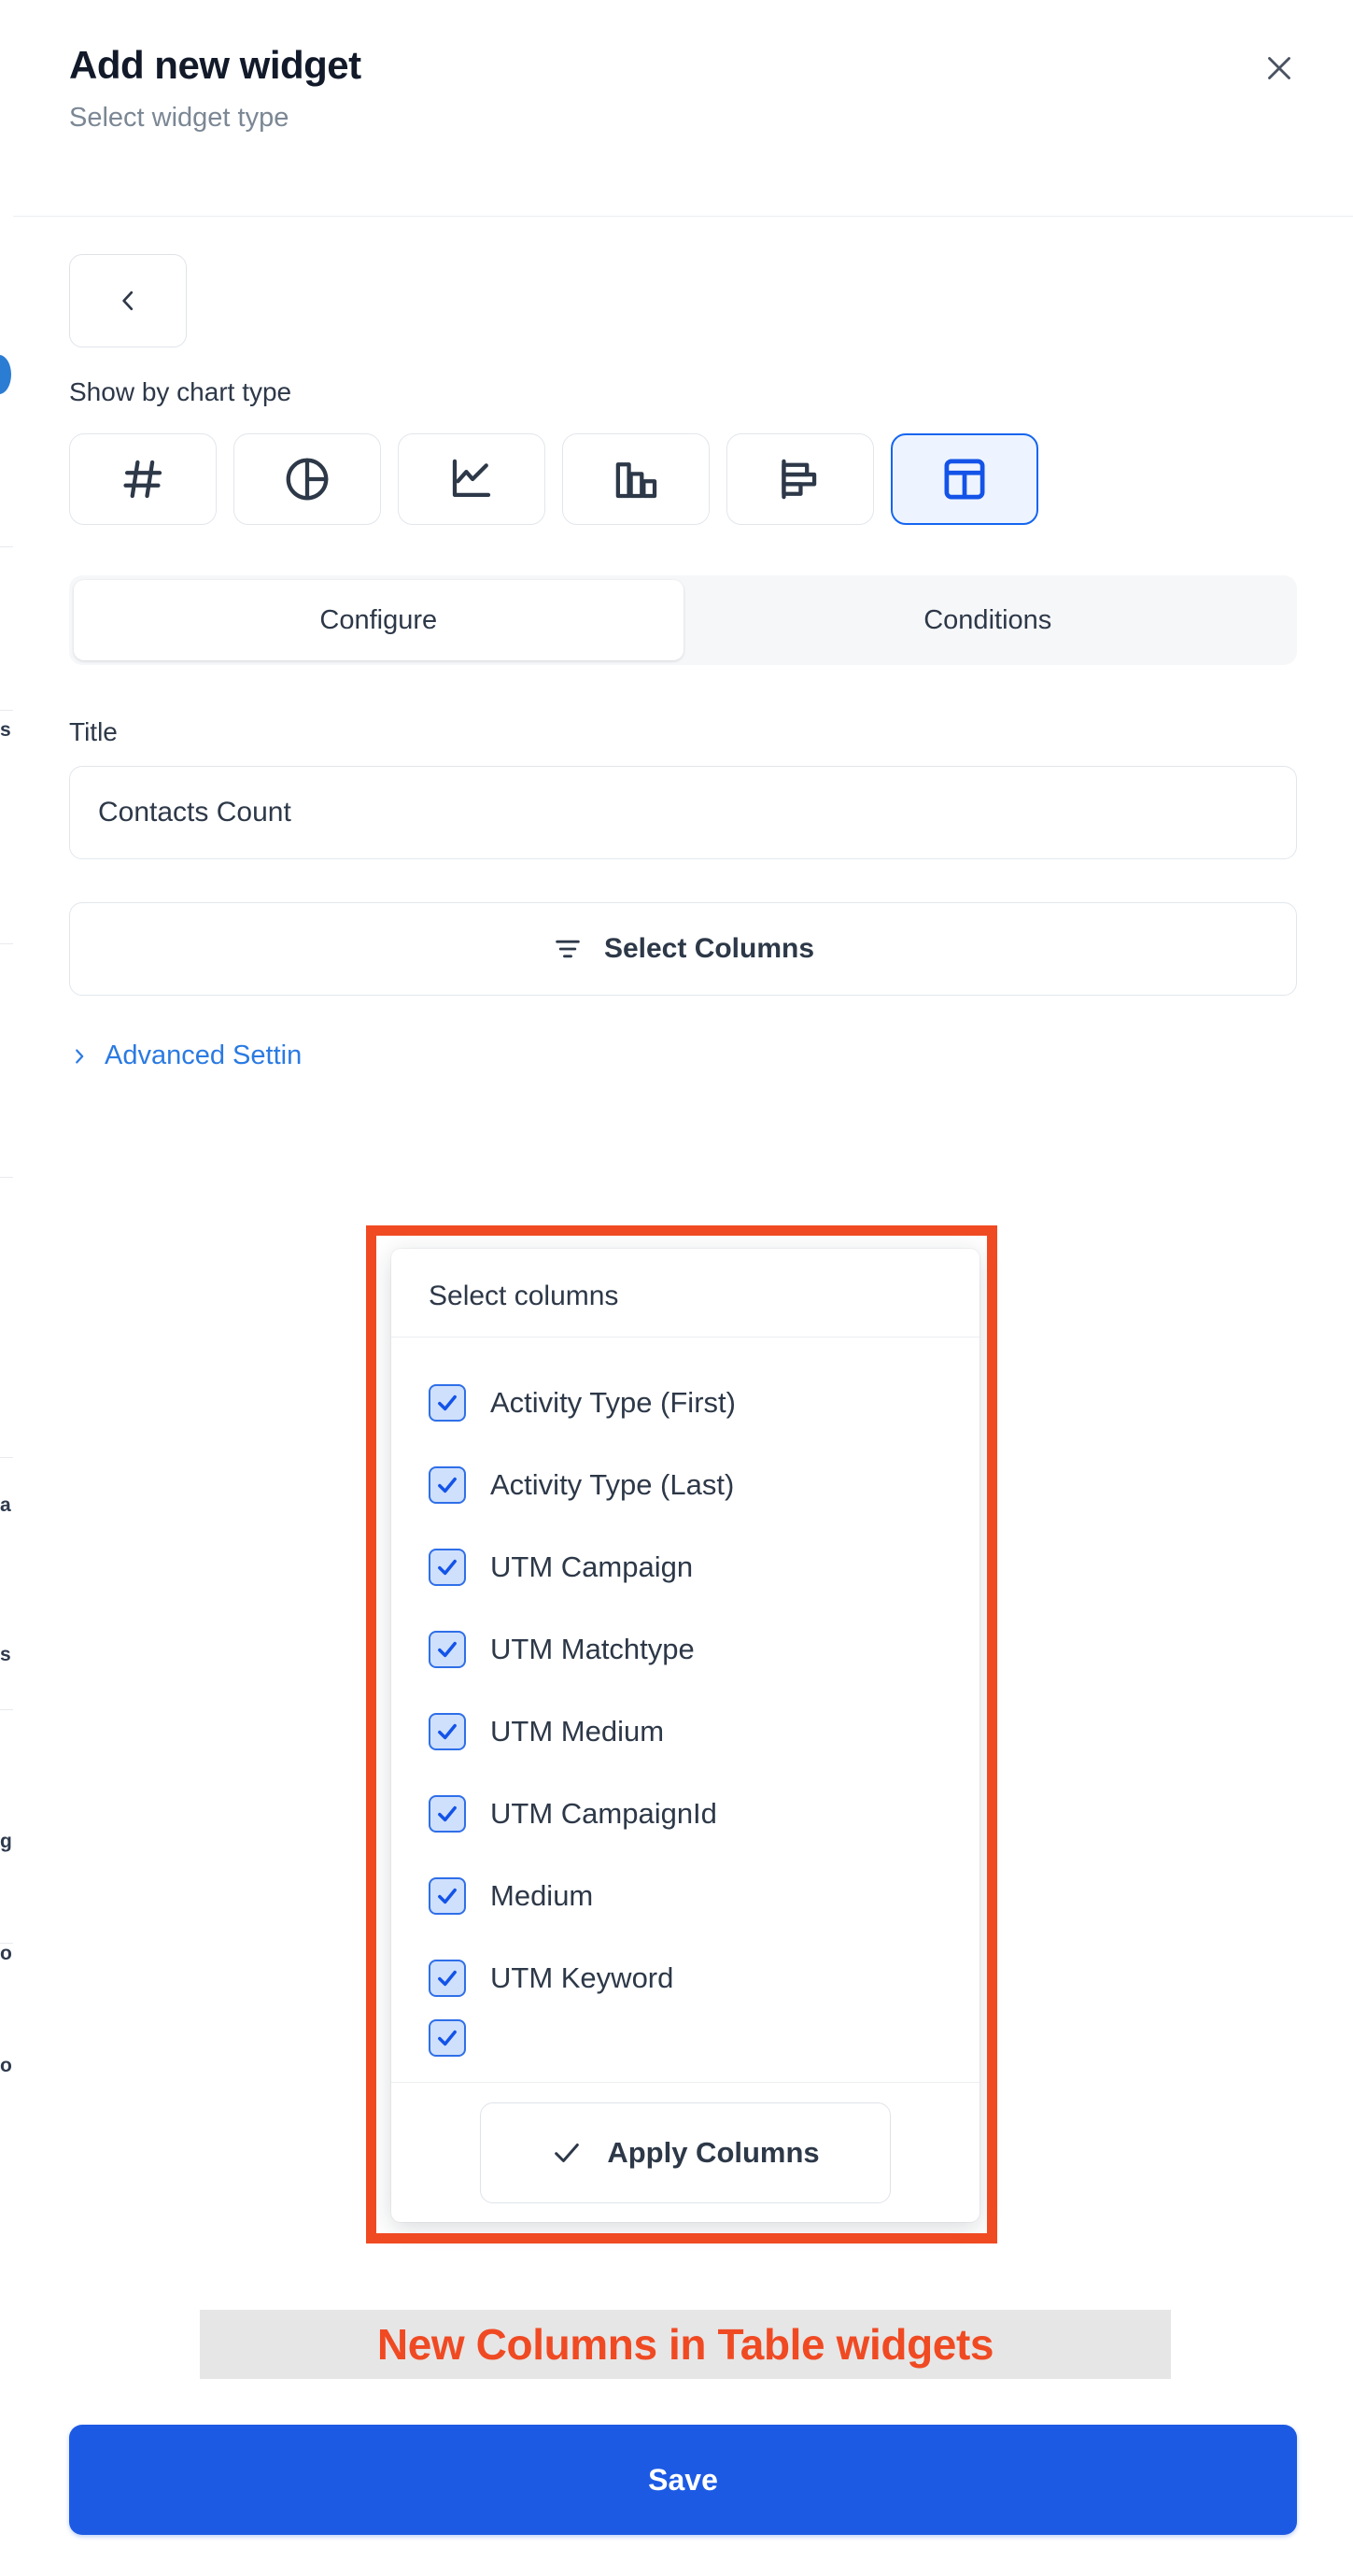 Image resolution: width=1353 pixels, height=2576 pixels. I want to click on list-item: UTM Campaign, so click(686, 1567).